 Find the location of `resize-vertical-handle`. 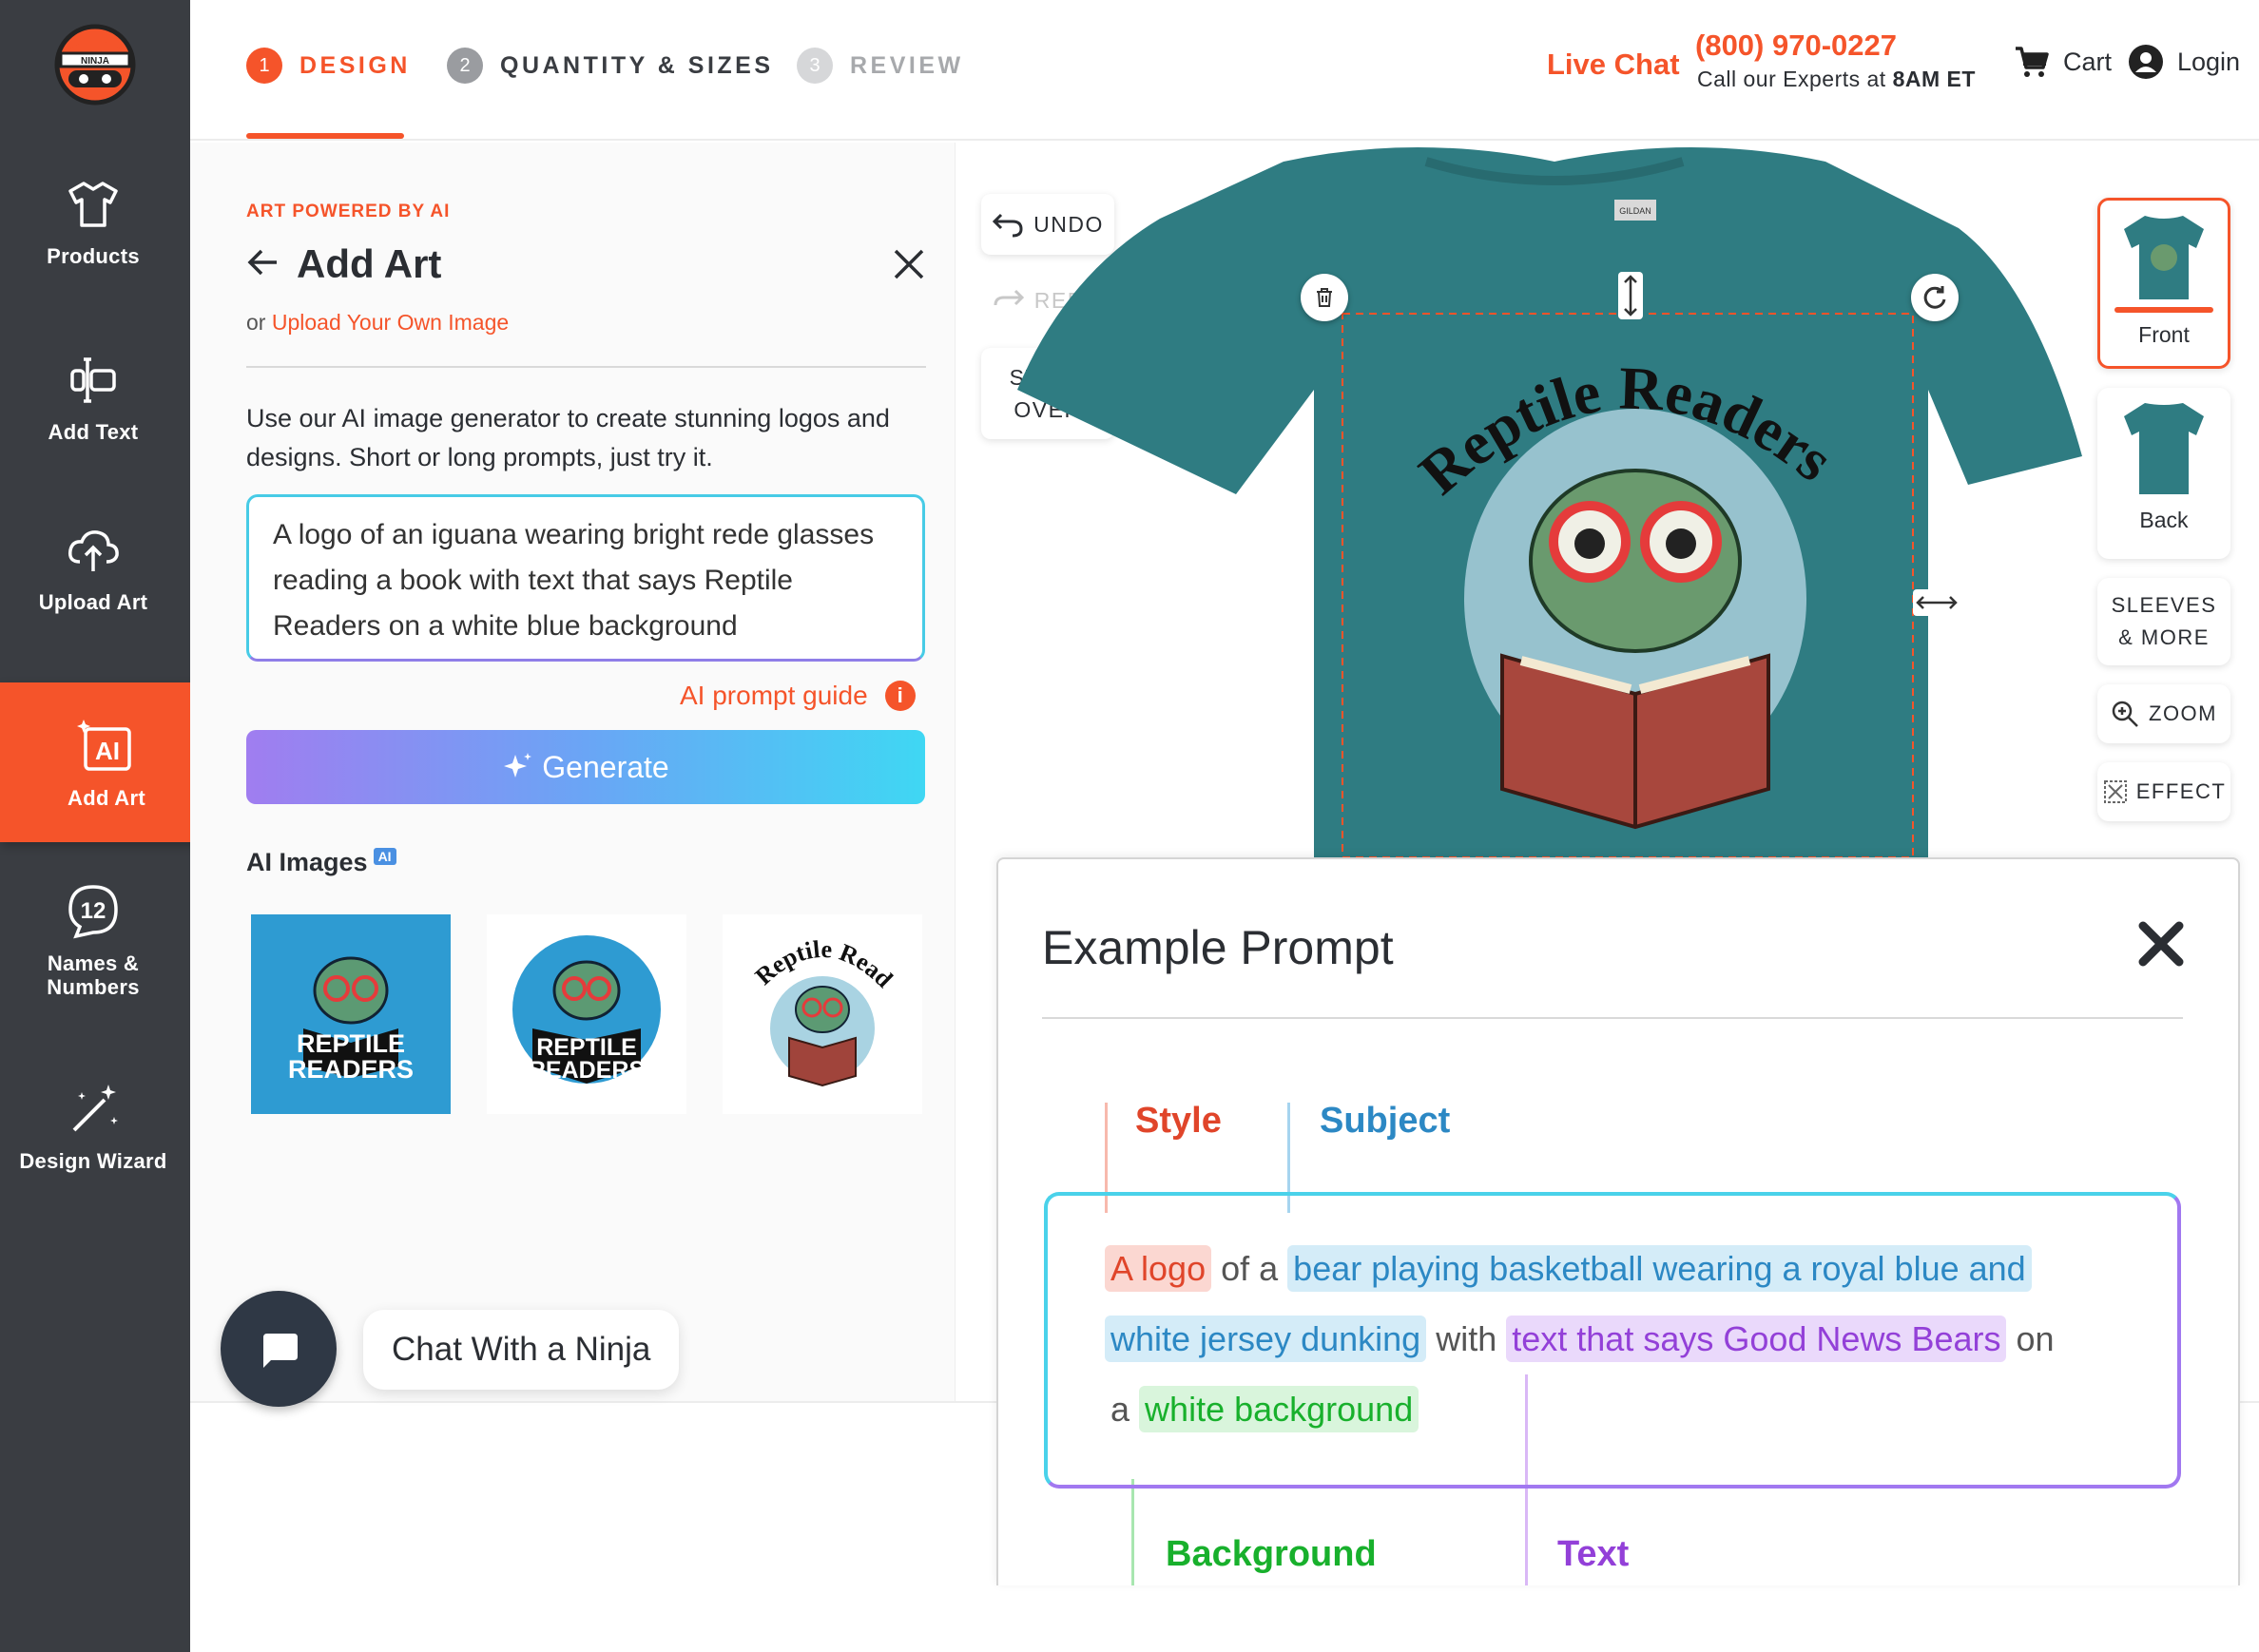

resize-vertical-handle is located at coordinates (1630, 295).